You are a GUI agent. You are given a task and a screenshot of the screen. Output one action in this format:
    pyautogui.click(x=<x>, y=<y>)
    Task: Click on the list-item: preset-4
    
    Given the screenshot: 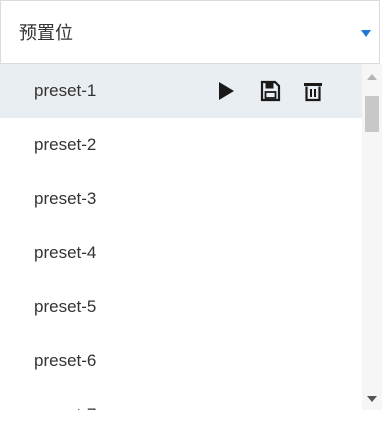 What is the action you would take?
    pyautogui.click(x=181, y=253)
    